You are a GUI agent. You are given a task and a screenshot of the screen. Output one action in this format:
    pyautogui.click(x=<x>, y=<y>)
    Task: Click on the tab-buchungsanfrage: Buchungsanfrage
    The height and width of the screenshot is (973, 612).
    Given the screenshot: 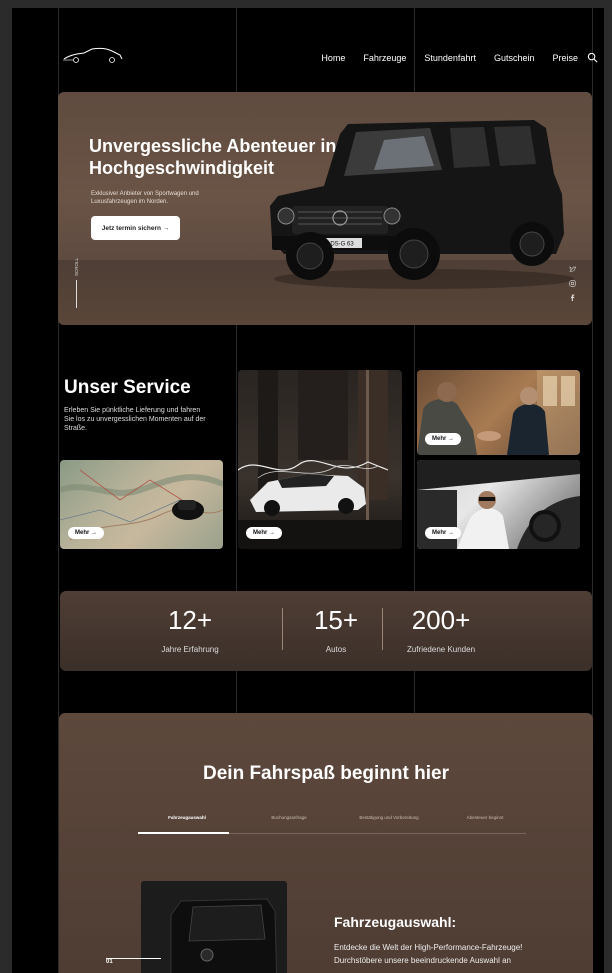 What is the action you would take?
    pyautogui.click(x=289, y=817)
    